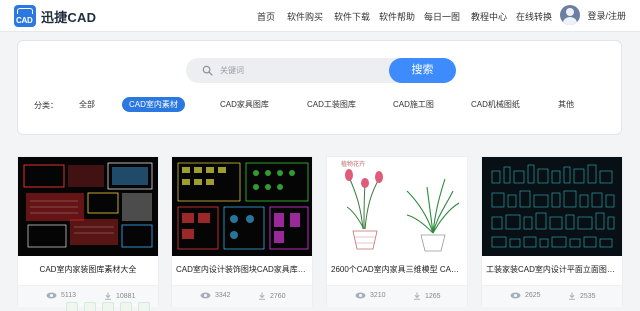  Describe the element at coordinates (525, 295) in the screenshot. I see `views-count: 2625` at that location.